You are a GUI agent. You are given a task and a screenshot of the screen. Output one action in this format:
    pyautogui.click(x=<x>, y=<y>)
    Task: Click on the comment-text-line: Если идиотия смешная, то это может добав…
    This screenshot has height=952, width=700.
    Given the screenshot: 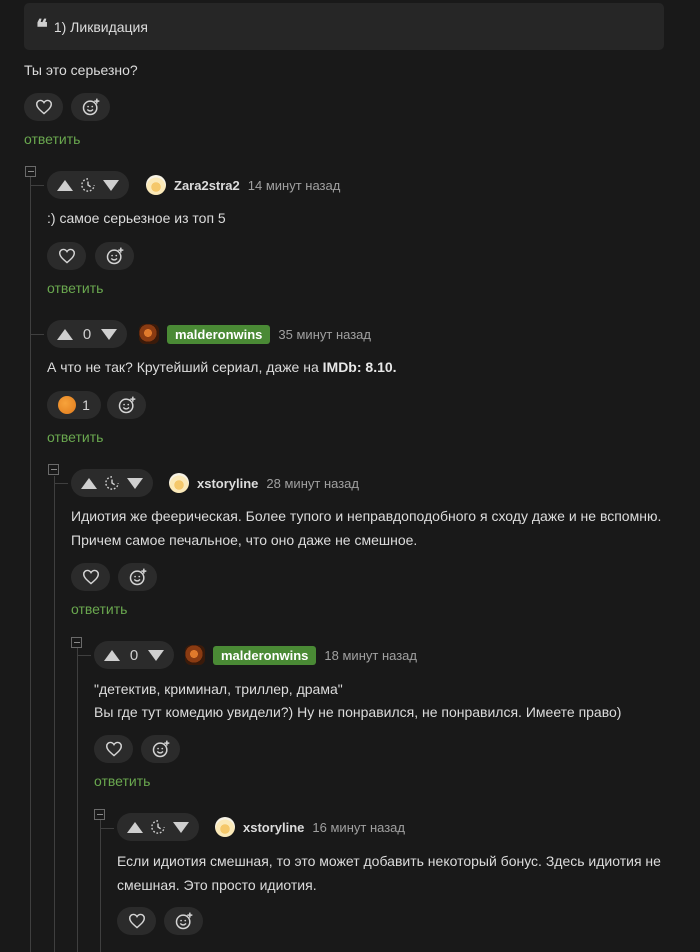 What is the action you would take?
    pyautogui.click(x=389, y=861)
    